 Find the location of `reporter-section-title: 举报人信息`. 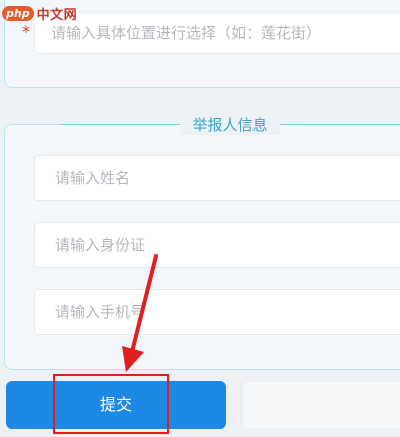

reporter-section-title: 举报人信息 is located at coordinates (200, 124).